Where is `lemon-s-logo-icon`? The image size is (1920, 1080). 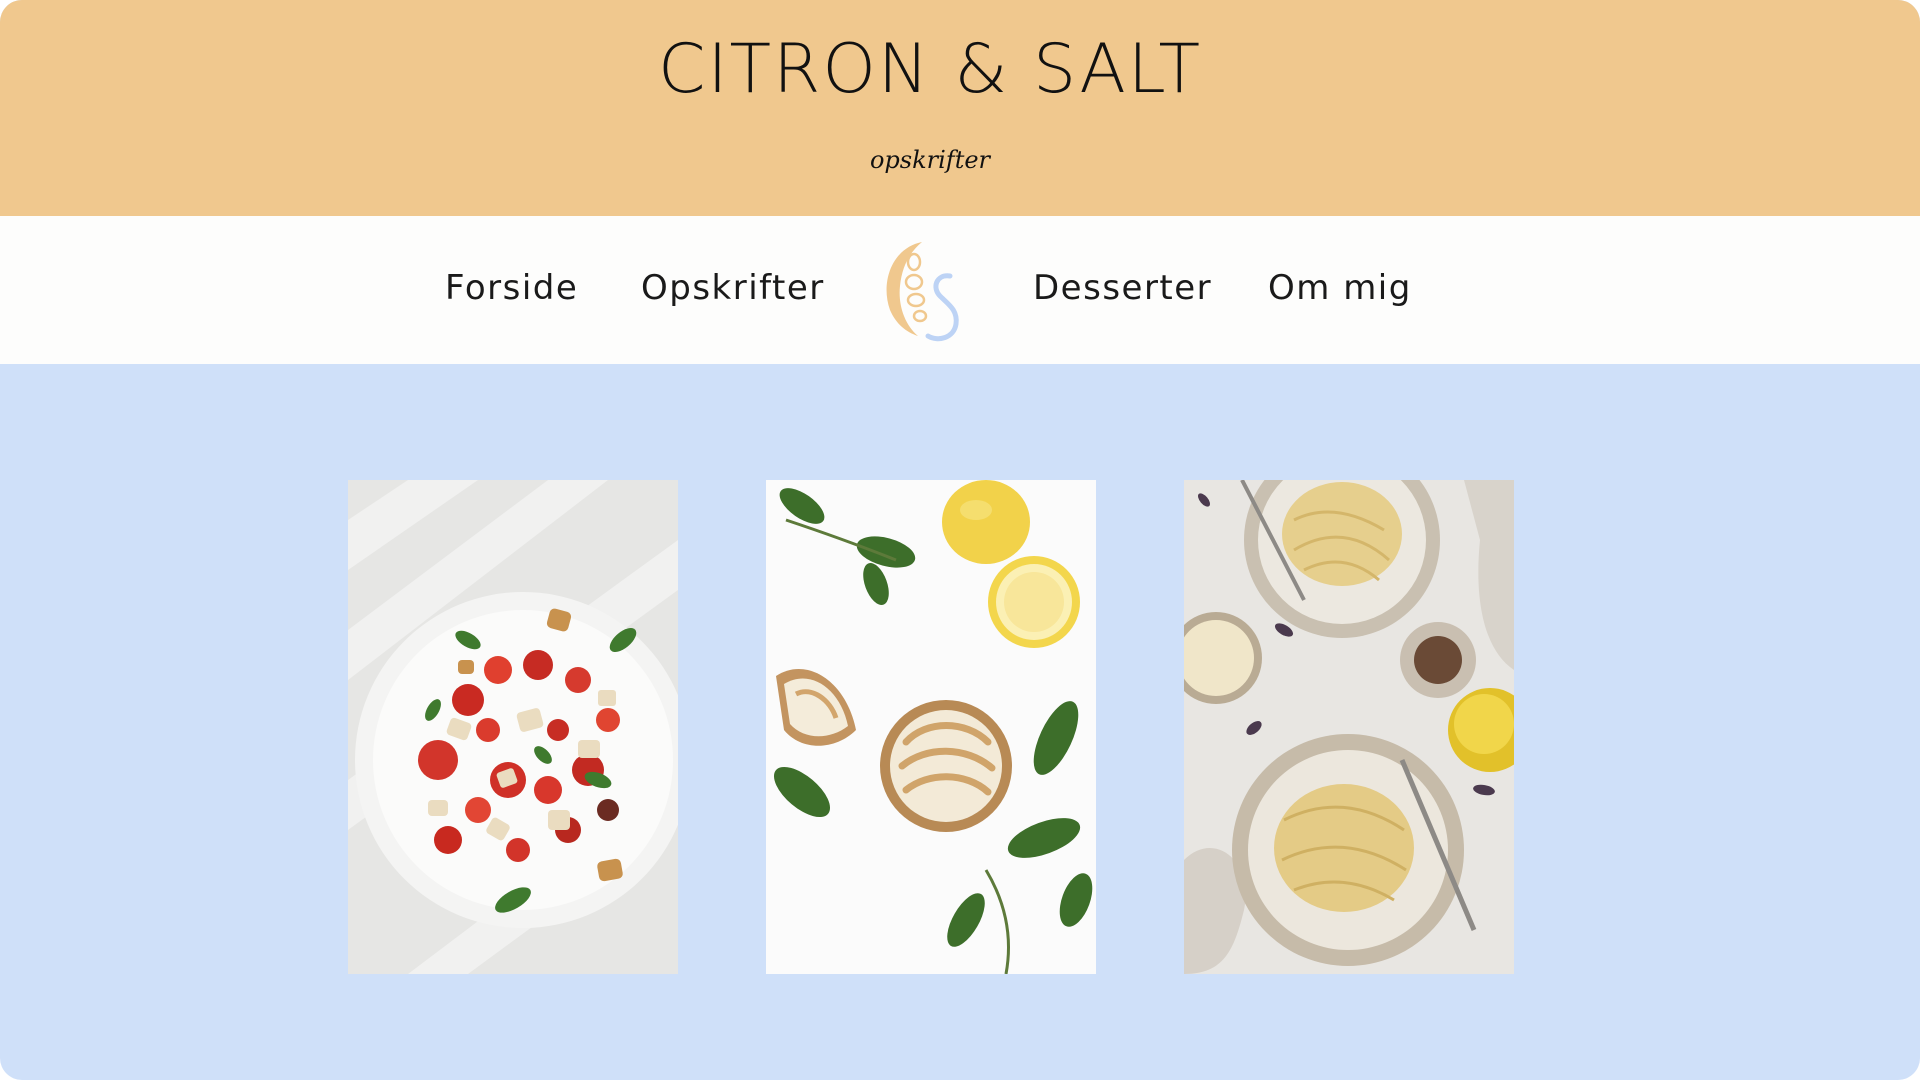 lemon-s-logo-icon is located at coordinates (926, 290).